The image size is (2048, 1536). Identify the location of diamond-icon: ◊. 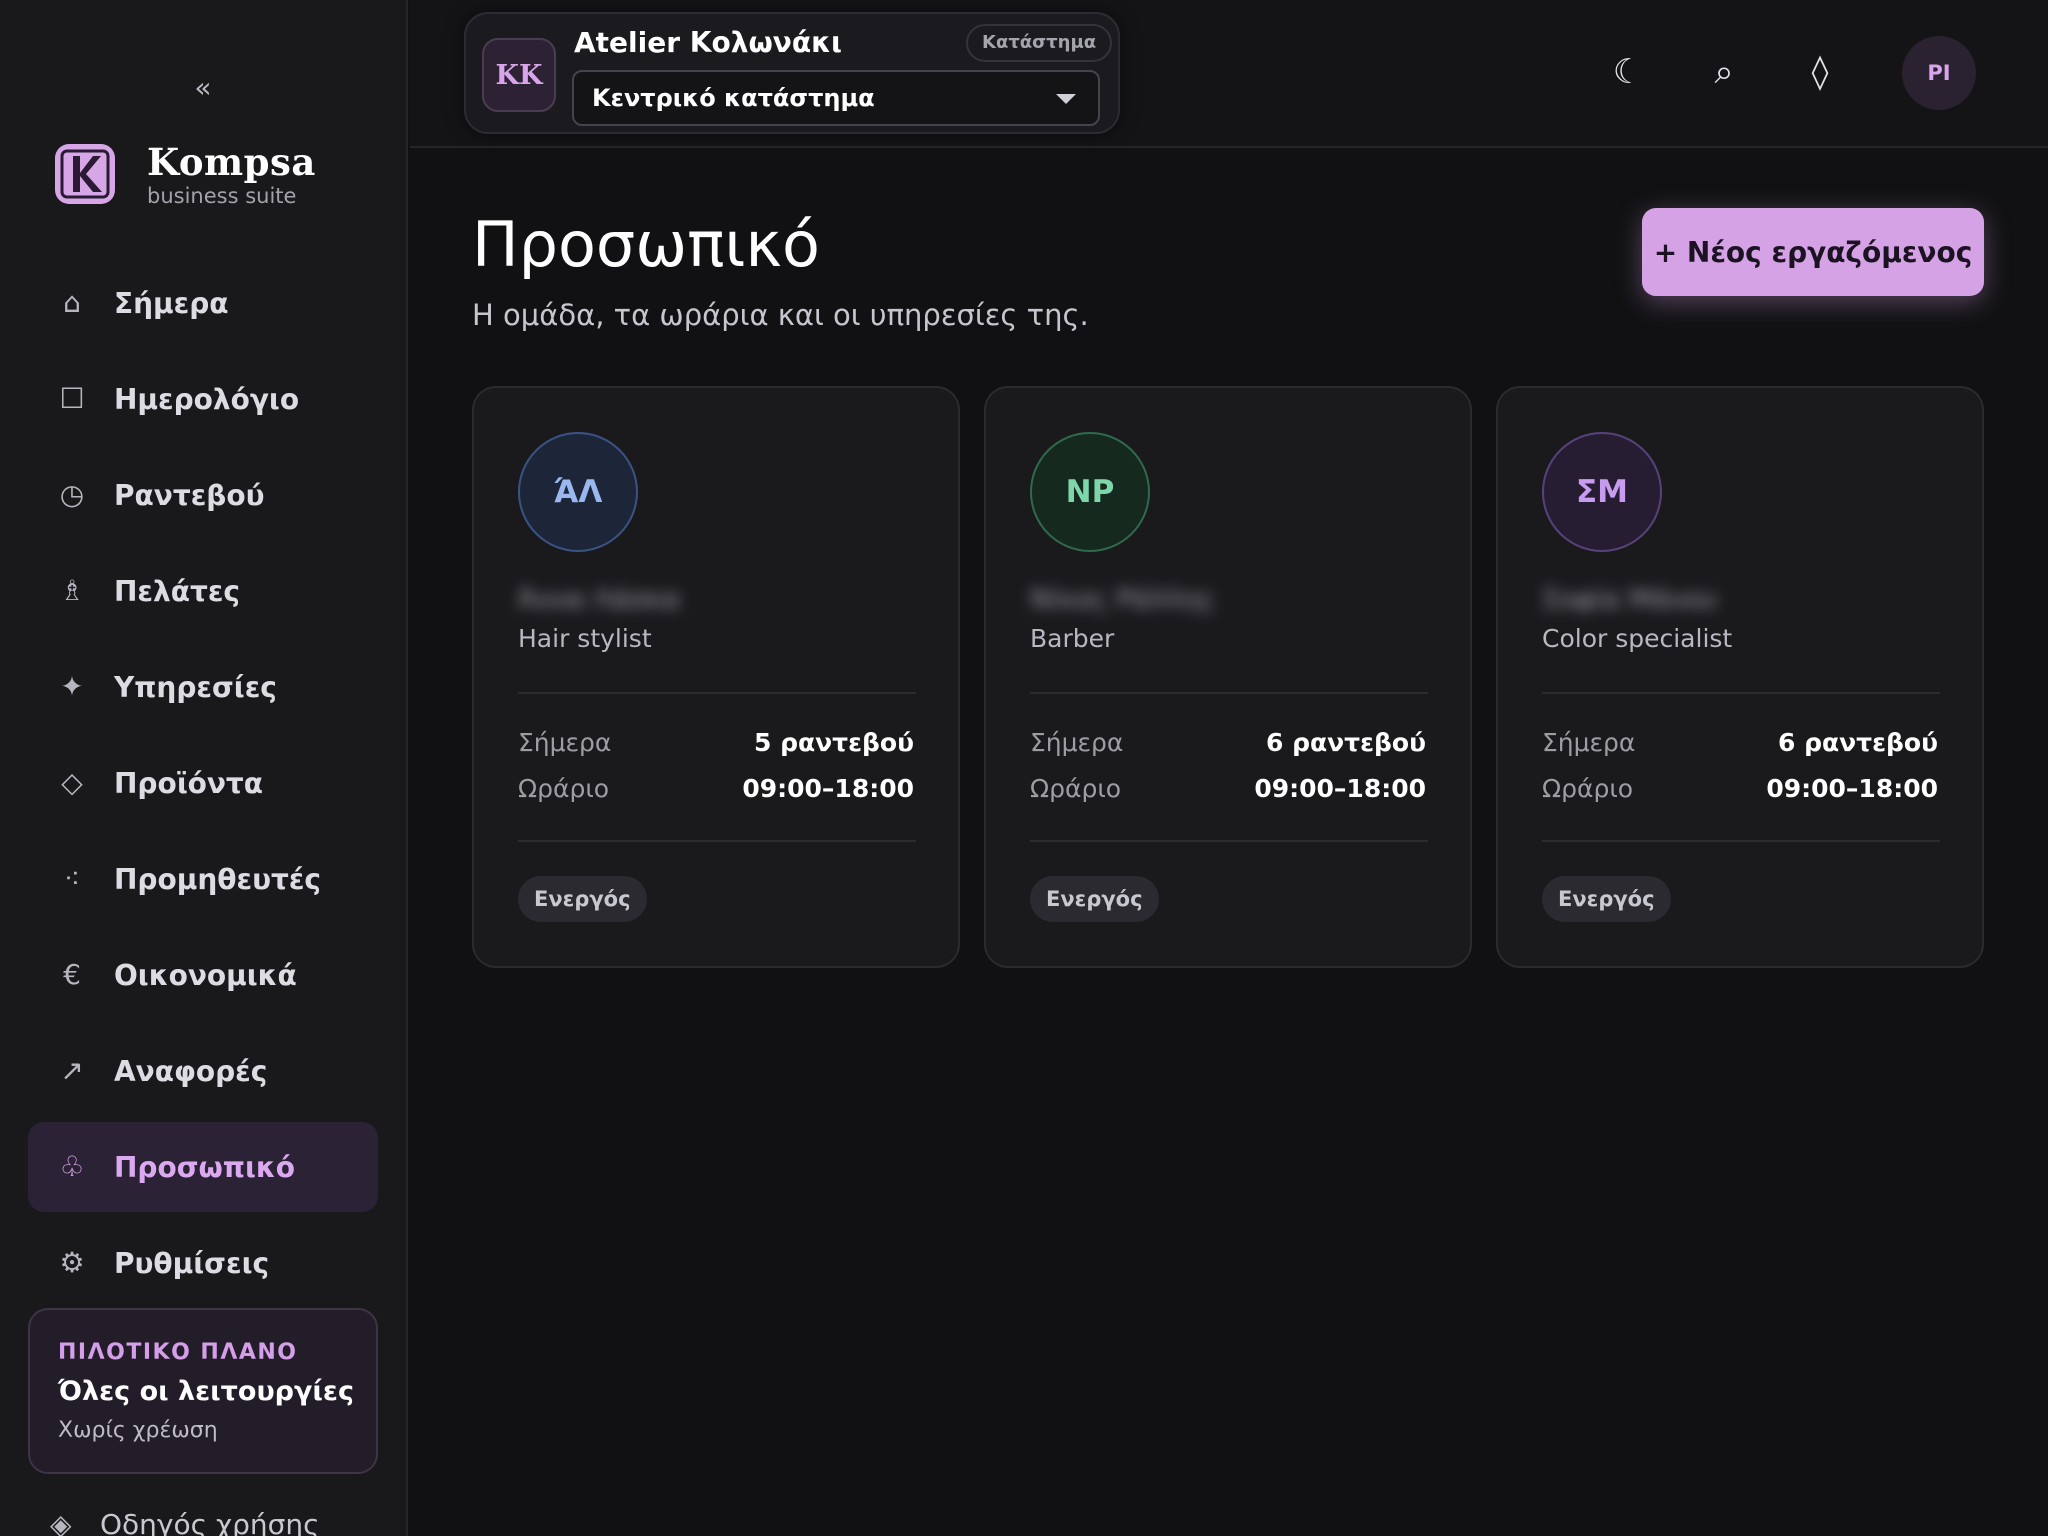
(1820, 72).